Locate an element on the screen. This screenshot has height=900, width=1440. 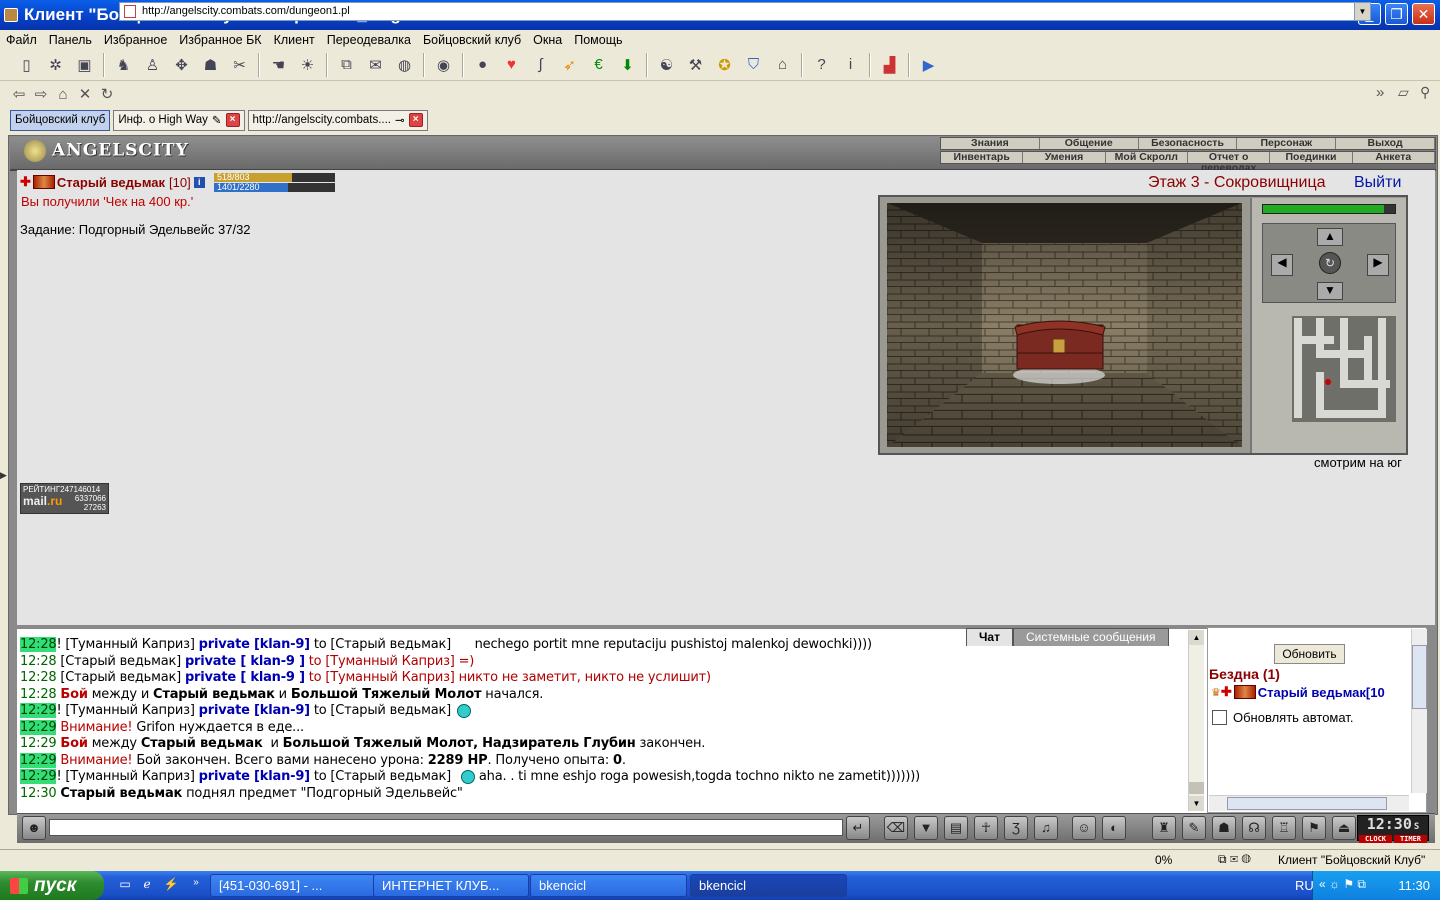
smiley-icon: ☺ is located at coordinates (1084, 828).